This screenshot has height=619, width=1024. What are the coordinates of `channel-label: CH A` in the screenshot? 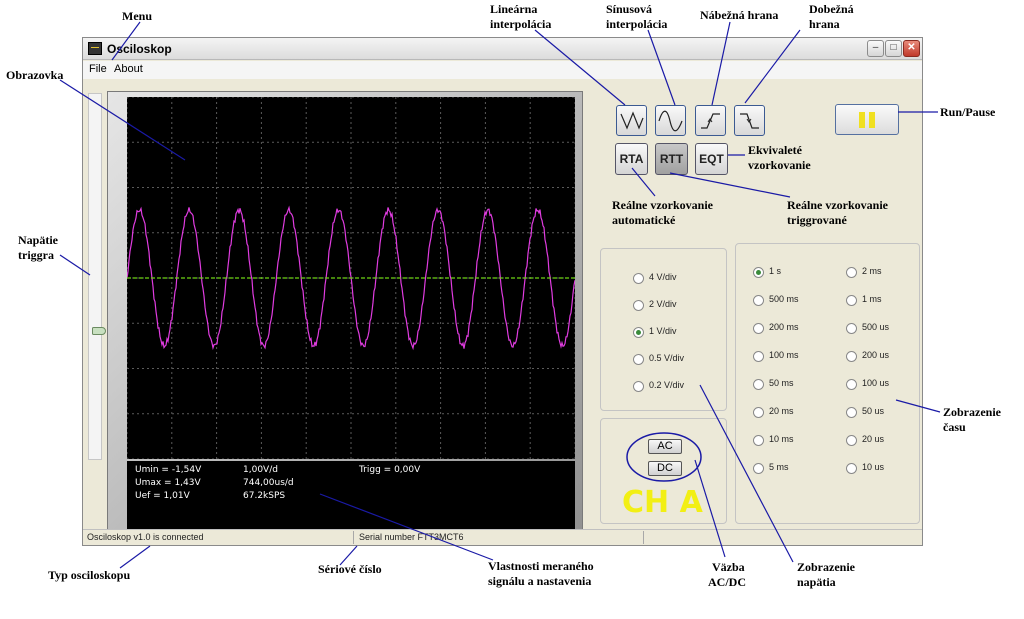 It's located at (662, 502).